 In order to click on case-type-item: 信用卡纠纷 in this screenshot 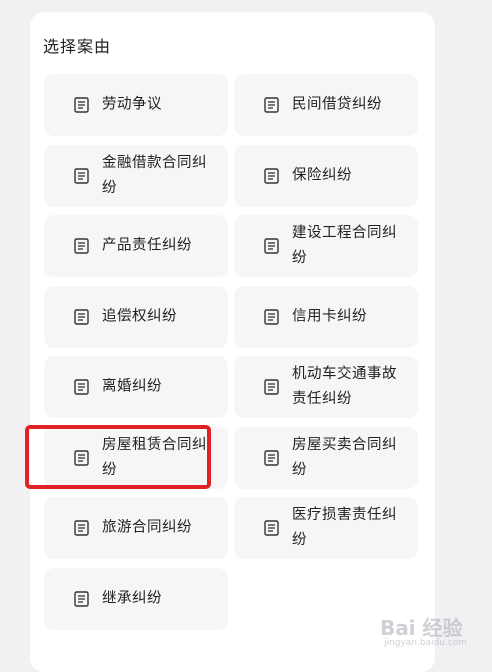, I will do `click(326, 317)`.